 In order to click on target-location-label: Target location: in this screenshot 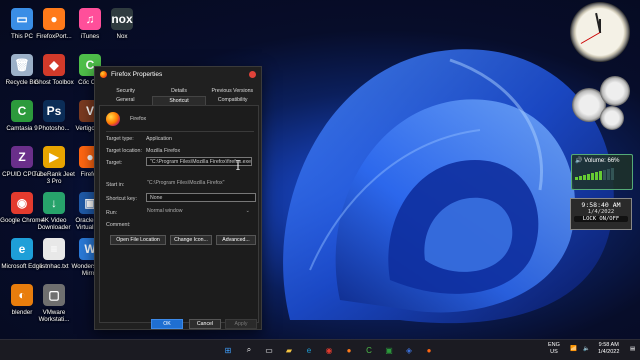, I will do `click(124, 151)`.